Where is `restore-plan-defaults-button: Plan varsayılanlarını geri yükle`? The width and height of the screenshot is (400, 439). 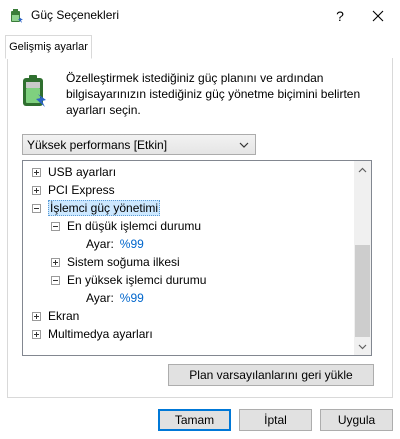 restore-plan-defaults-button: Plan varsayılanlarını geri yükle is located at coordinates (271, 375).